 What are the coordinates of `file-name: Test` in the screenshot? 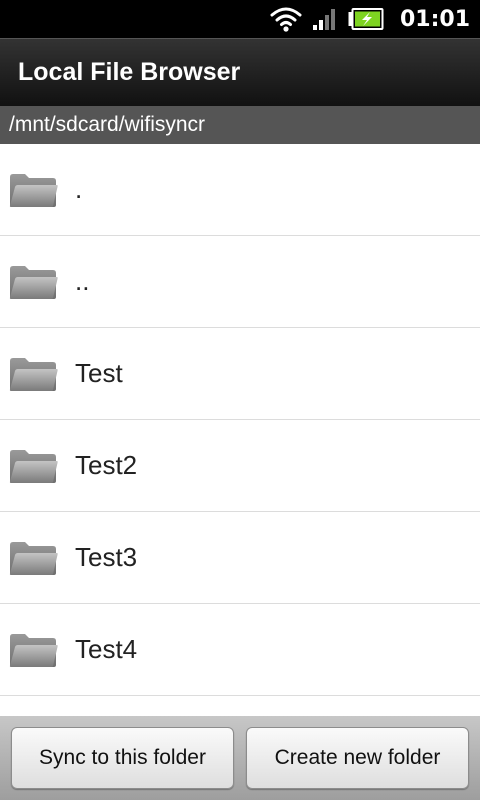 It's located at (99, 373).